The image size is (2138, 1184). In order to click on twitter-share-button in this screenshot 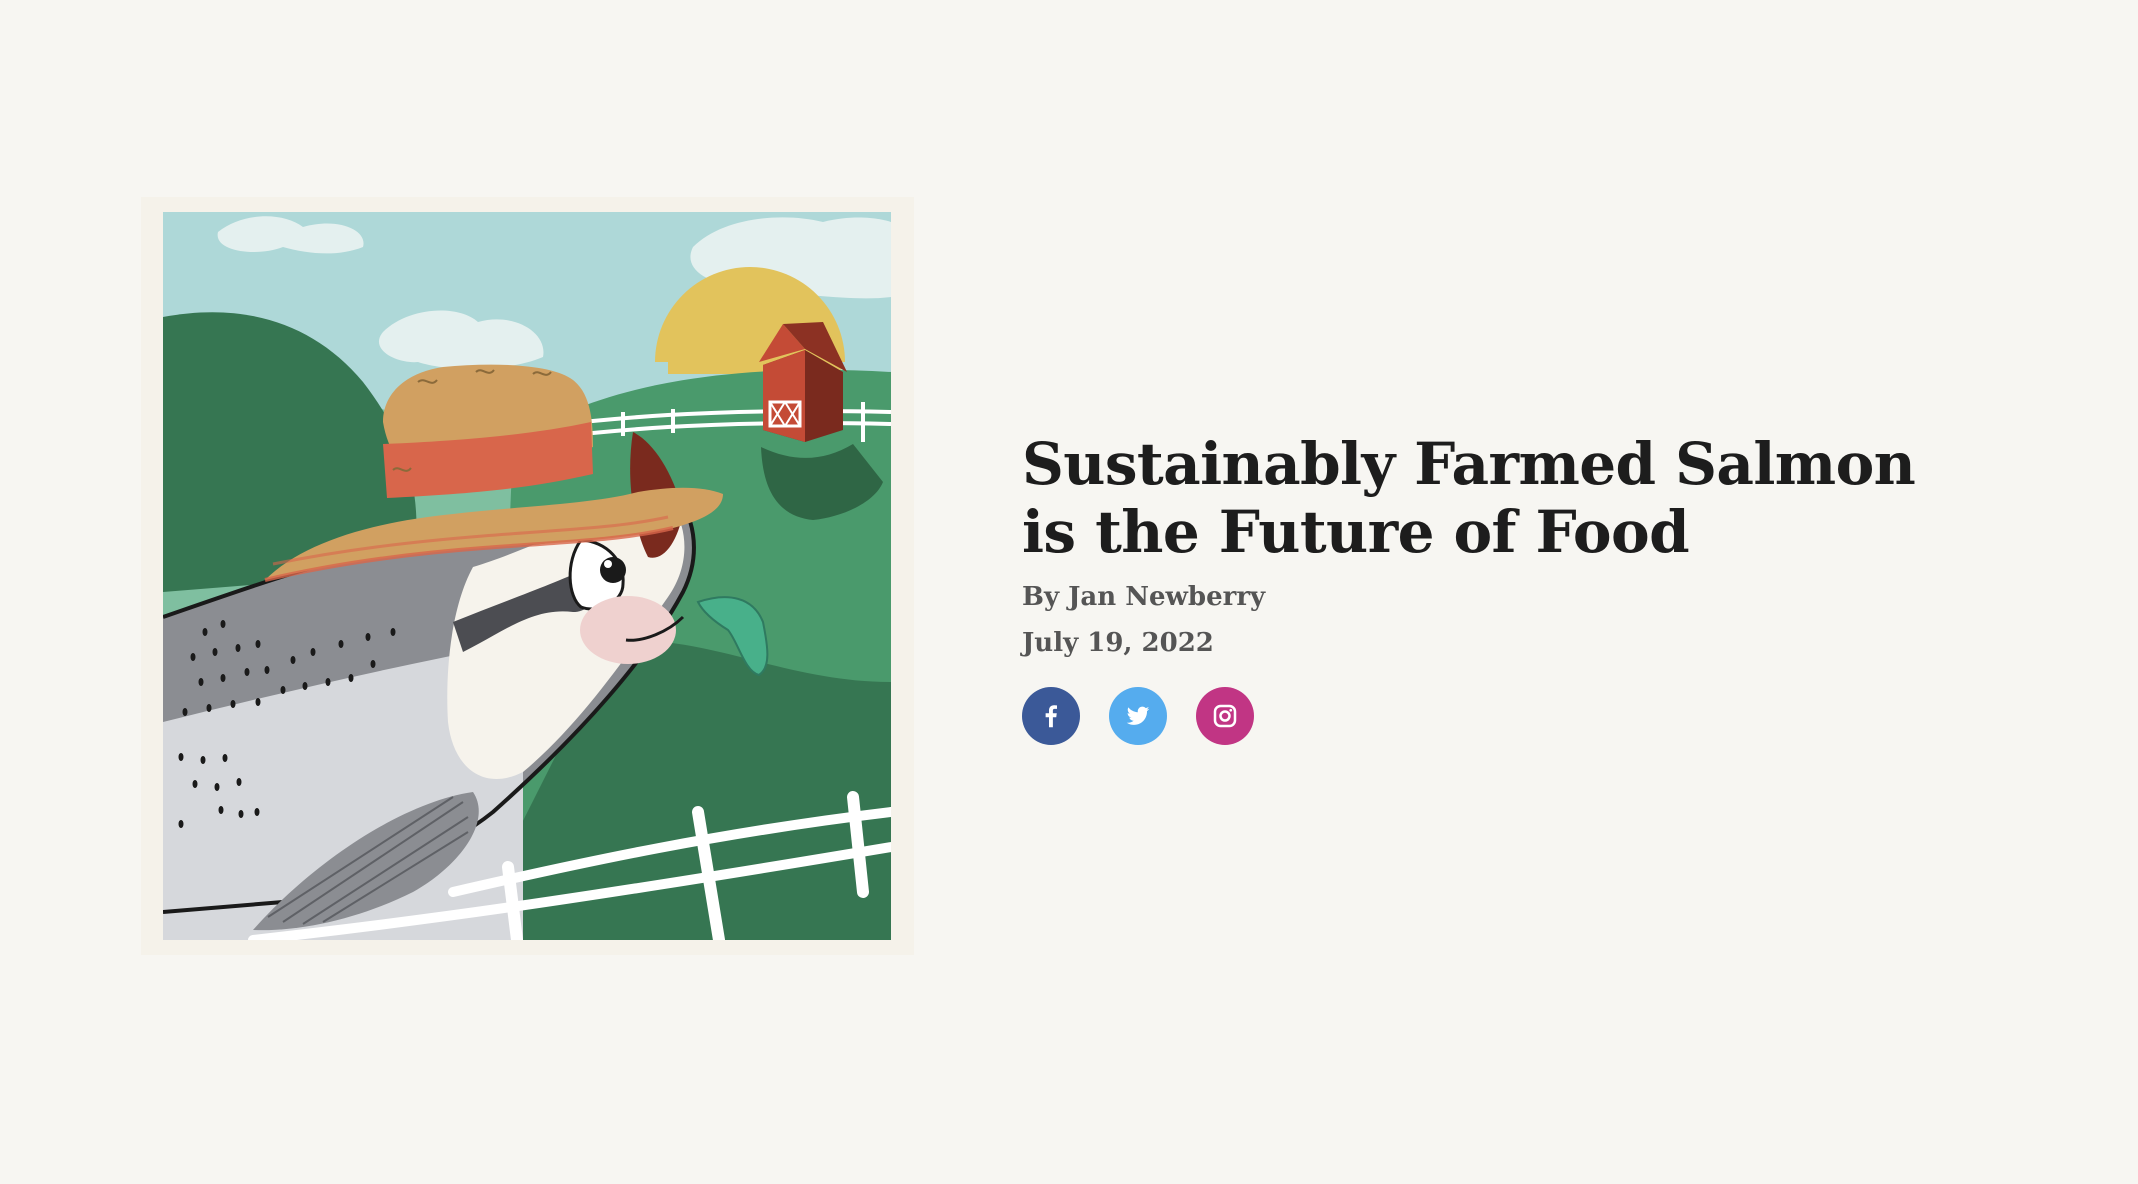, I will do `click(1138, 716)`.